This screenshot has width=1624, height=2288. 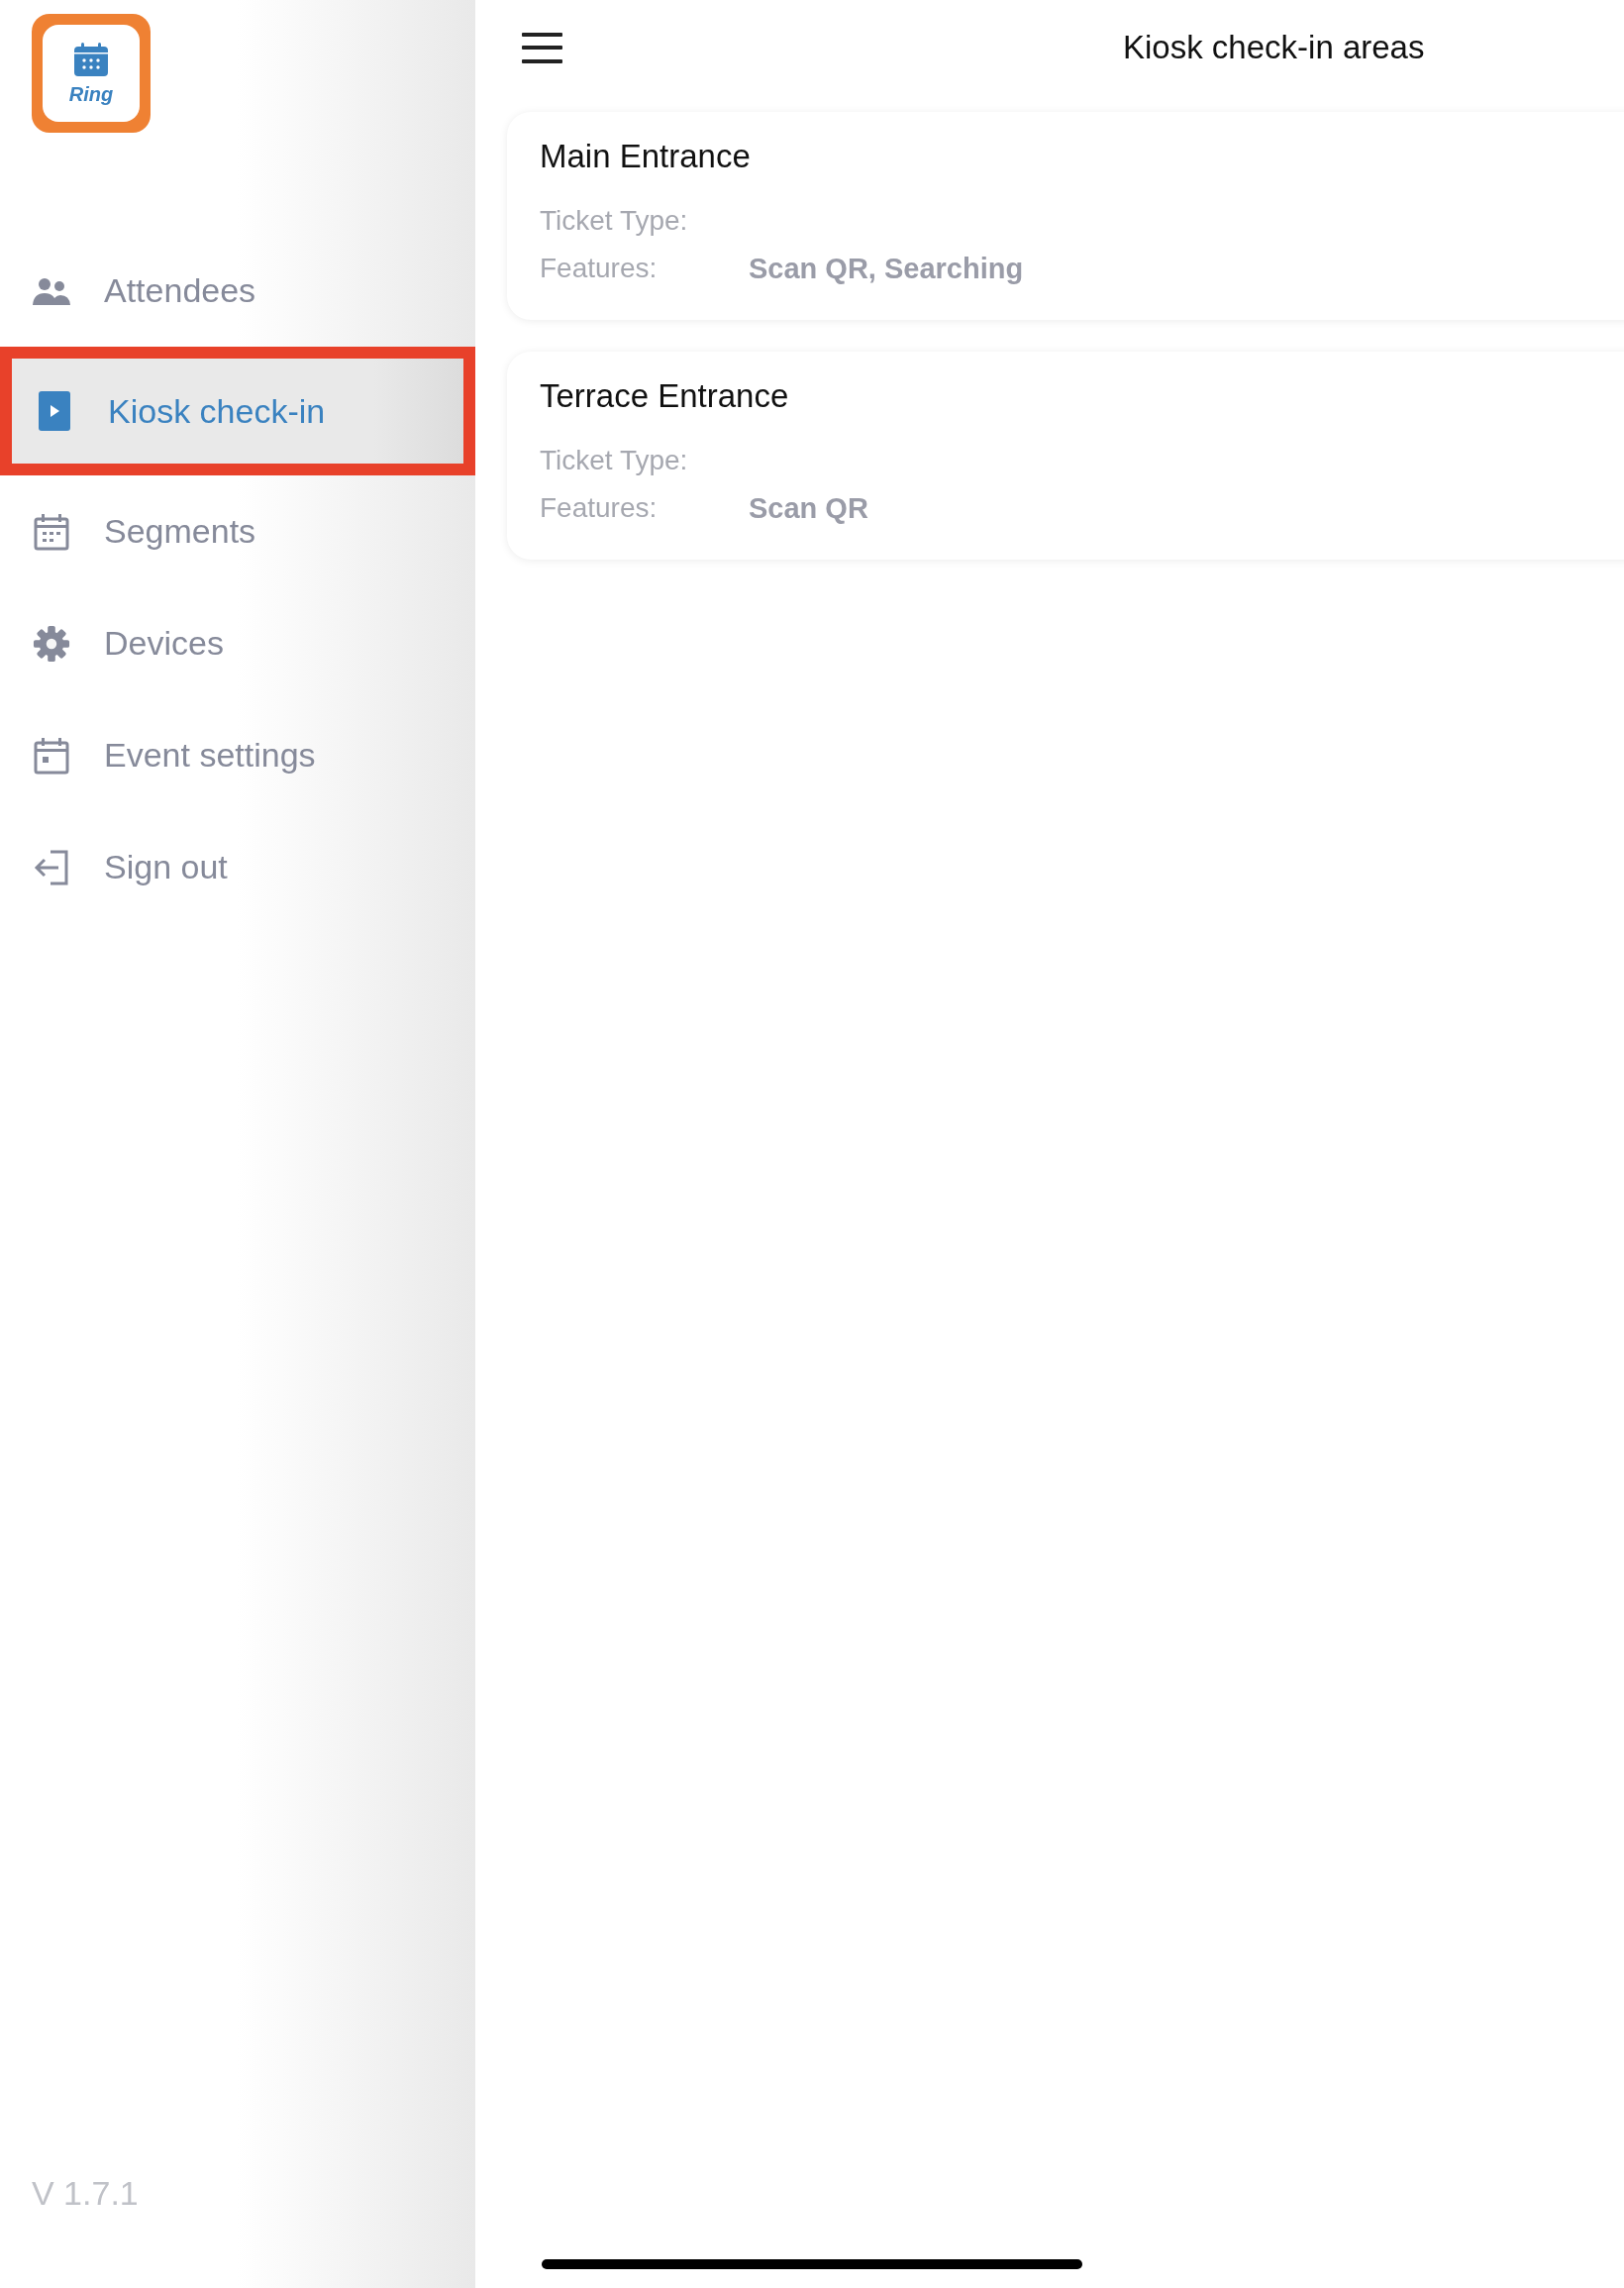 What do you see at coordinates (237, 531) in the screenshot?
I see `sidebar-item: Segments` at bounding box center [237, 531].